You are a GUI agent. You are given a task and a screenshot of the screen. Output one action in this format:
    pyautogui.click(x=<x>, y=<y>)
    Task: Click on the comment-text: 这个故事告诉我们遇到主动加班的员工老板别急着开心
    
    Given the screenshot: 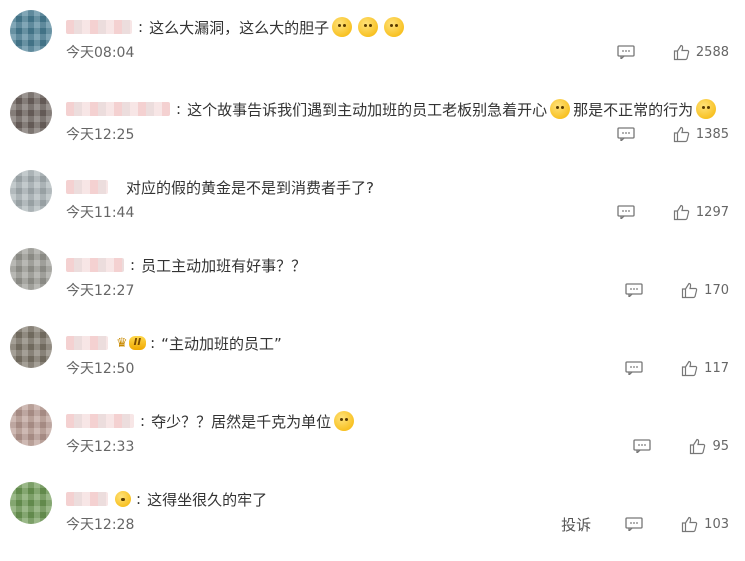 What is the action you would take?
    pyautogui.click(x=367, y=109)
    